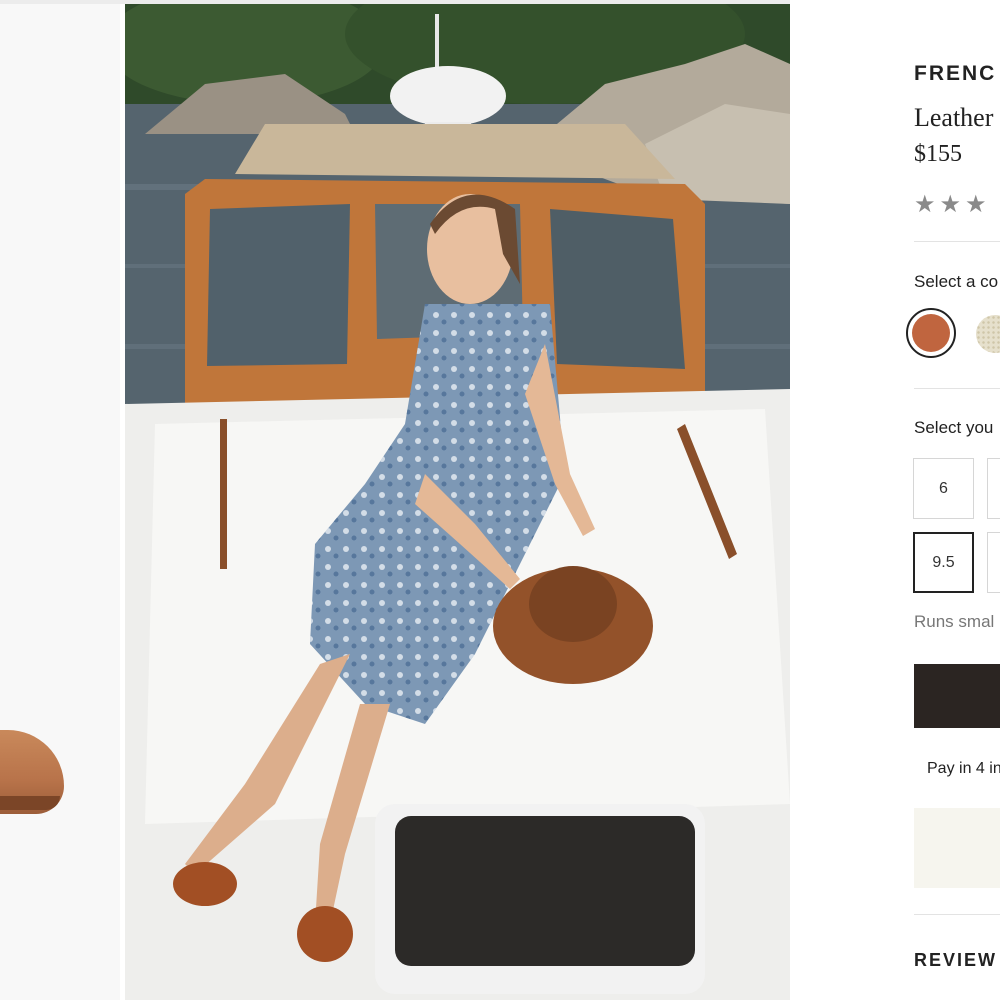 The width and height of the screenshot is (1000, 1000). Describe the element at coordinates (954, 427) in the screenshot. I see `size-label: Select you` at that location.